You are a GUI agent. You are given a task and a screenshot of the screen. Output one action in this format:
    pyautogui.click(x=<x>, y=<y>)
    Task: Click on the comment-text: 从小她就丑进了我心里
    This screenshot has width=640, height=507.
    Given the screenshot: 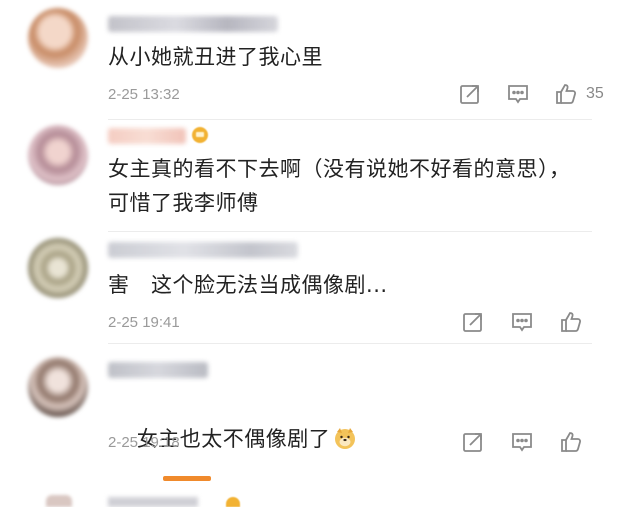 What is the action you would take?
    pyautogui.click(x=215, y=57)
    